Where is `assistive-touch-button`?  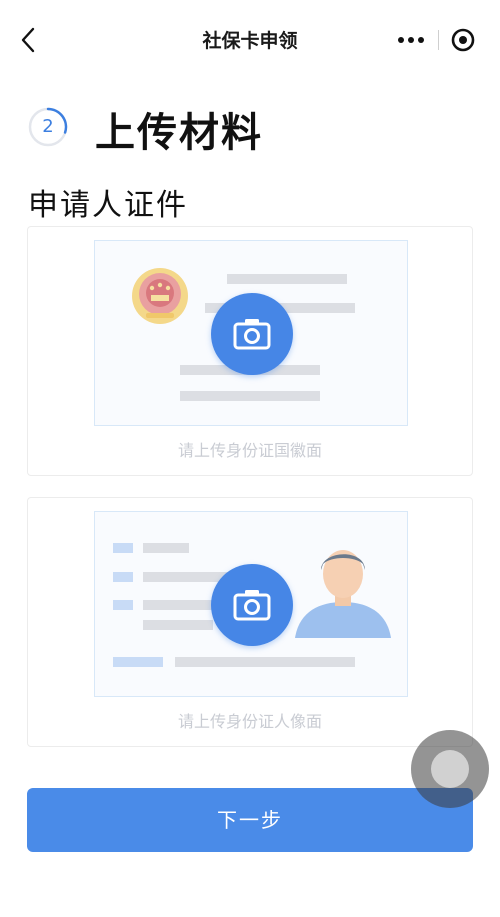 assistive-touch-button is located at coordinates (450, 769).